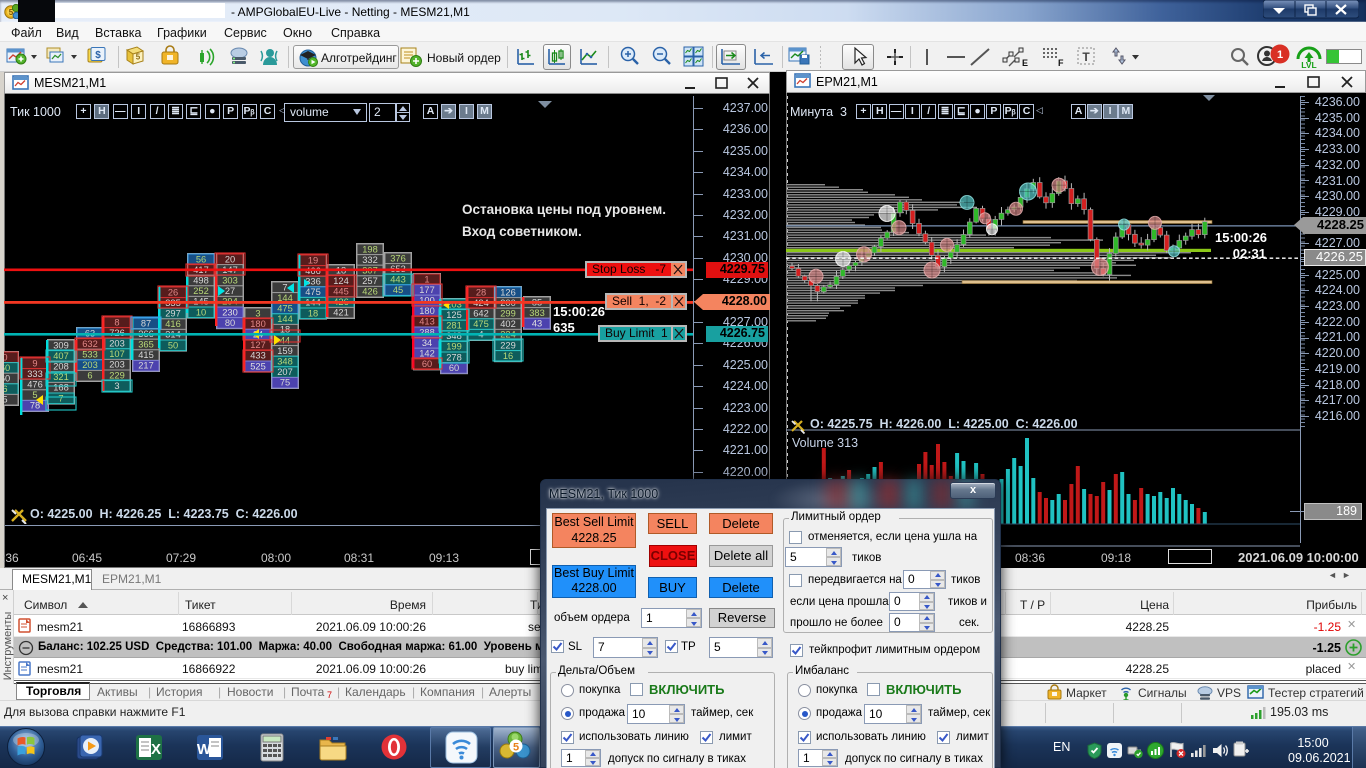 This screenshot has width=1366, height=768. What do you see at coordinates (537, 324) in the screenshot?
I see `svg-text: 43` at bounding box center [537, 324].